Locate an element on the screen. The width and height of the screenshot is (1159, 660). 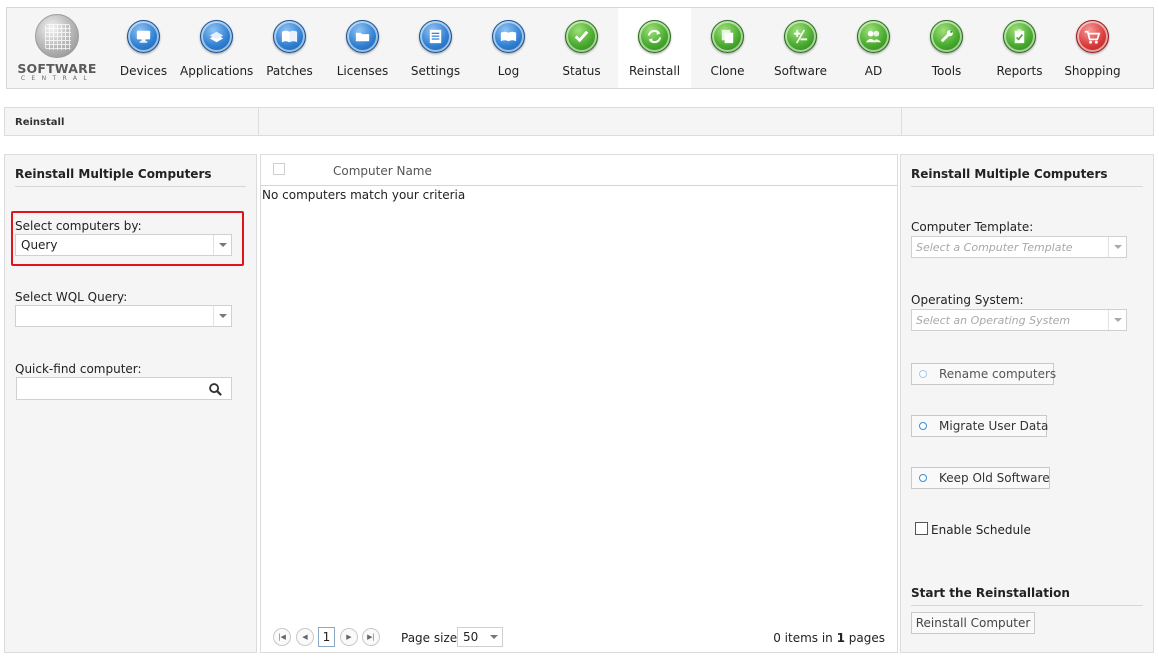
items-count: 0 is located at coordinates (777, 638).